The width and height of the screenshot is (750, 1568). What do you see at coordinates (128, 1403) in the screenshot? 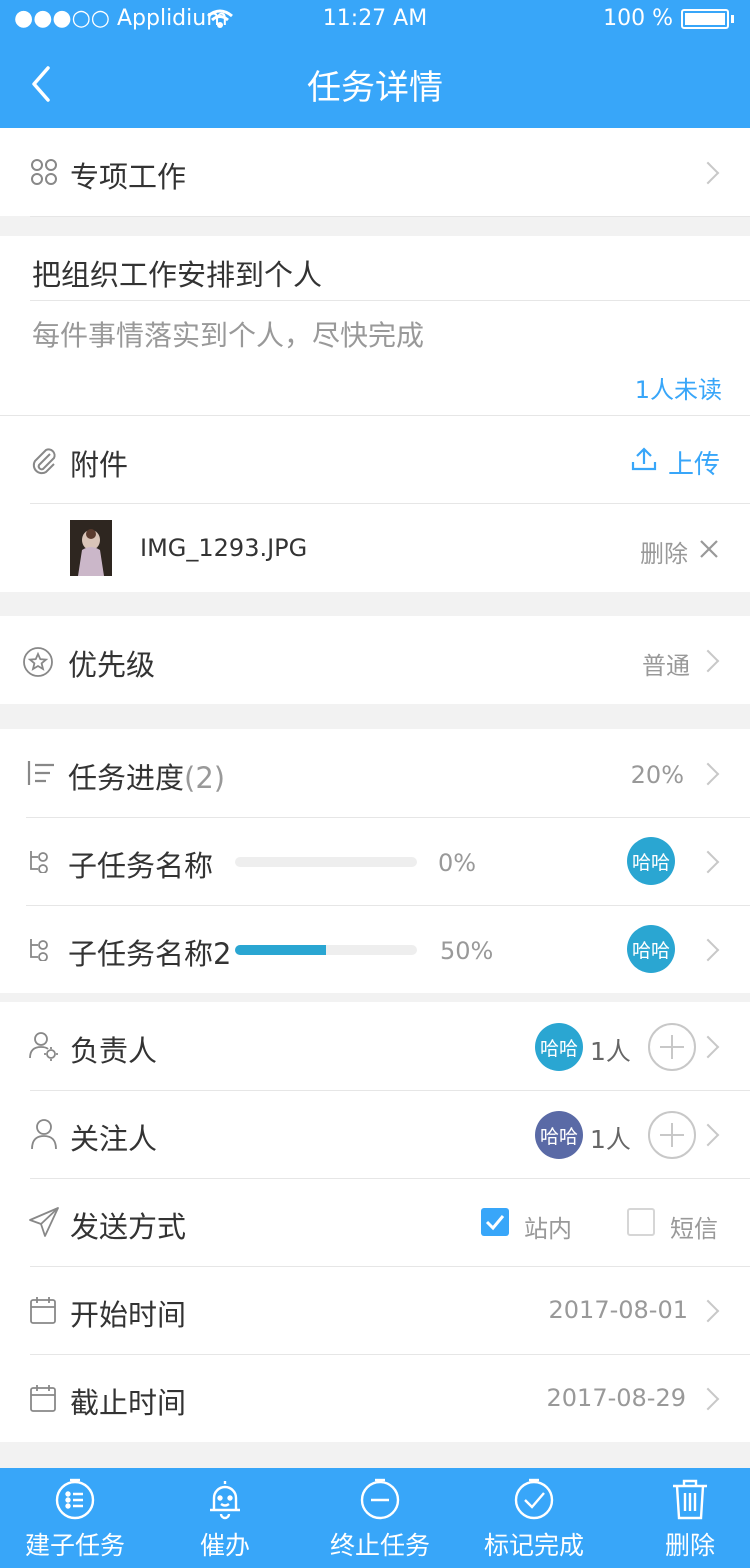
I see `end-date-label: 截止时间` at bounding box center [128, 1403].